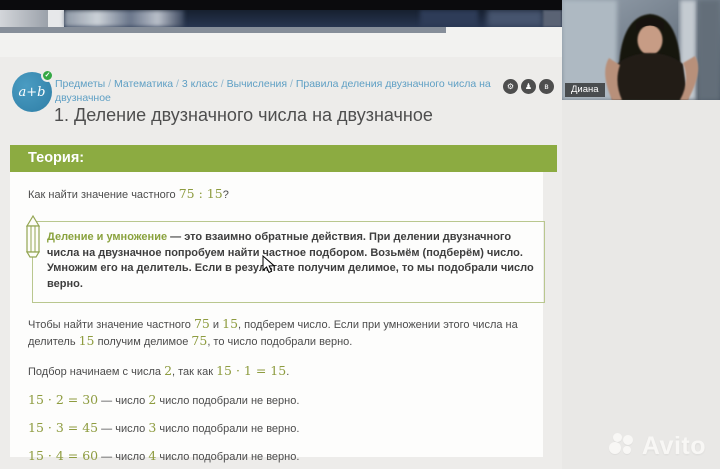  I want to click on avito-logo-icon, so click(623, 446).